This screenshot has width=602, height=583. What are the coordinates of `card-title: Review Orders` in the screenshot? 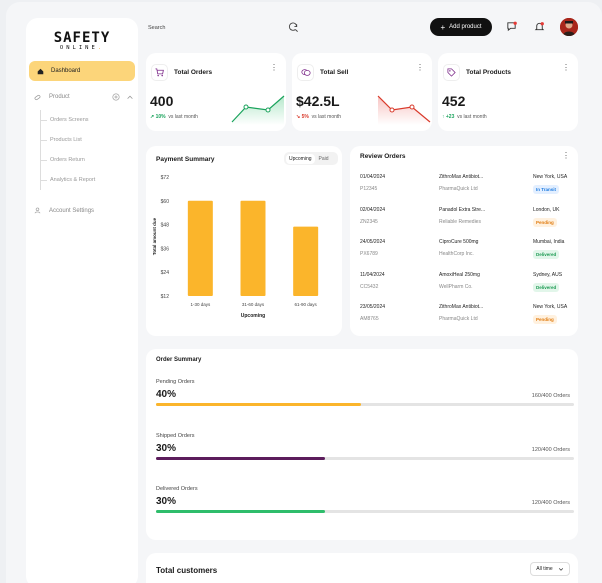 It's located at (383, 156).